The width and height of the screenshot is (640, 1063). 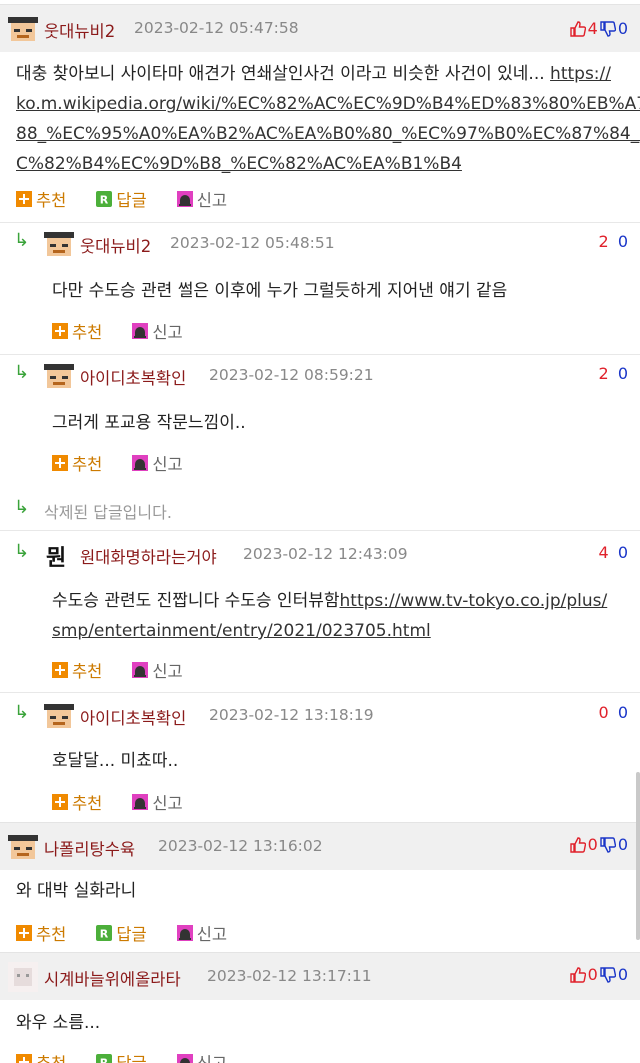 What do you see at coordinates (280, 291) in the screenshot?
I see `reply-body: 다만 수도승 관련 썰은 이후에 누가 그럴듯하게 지어낸 얘기 같음` at bounding box center [280, 291].